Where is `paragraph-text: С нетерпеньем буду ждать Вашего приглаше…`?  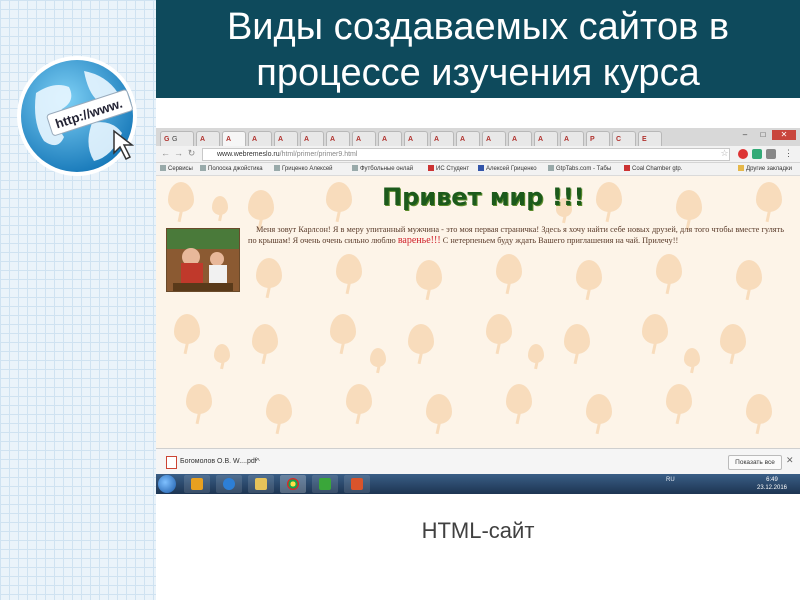
paragraph-text: С нетерпеньем буду ждать Вашего приглаше… is located at coordinates (559, 240).